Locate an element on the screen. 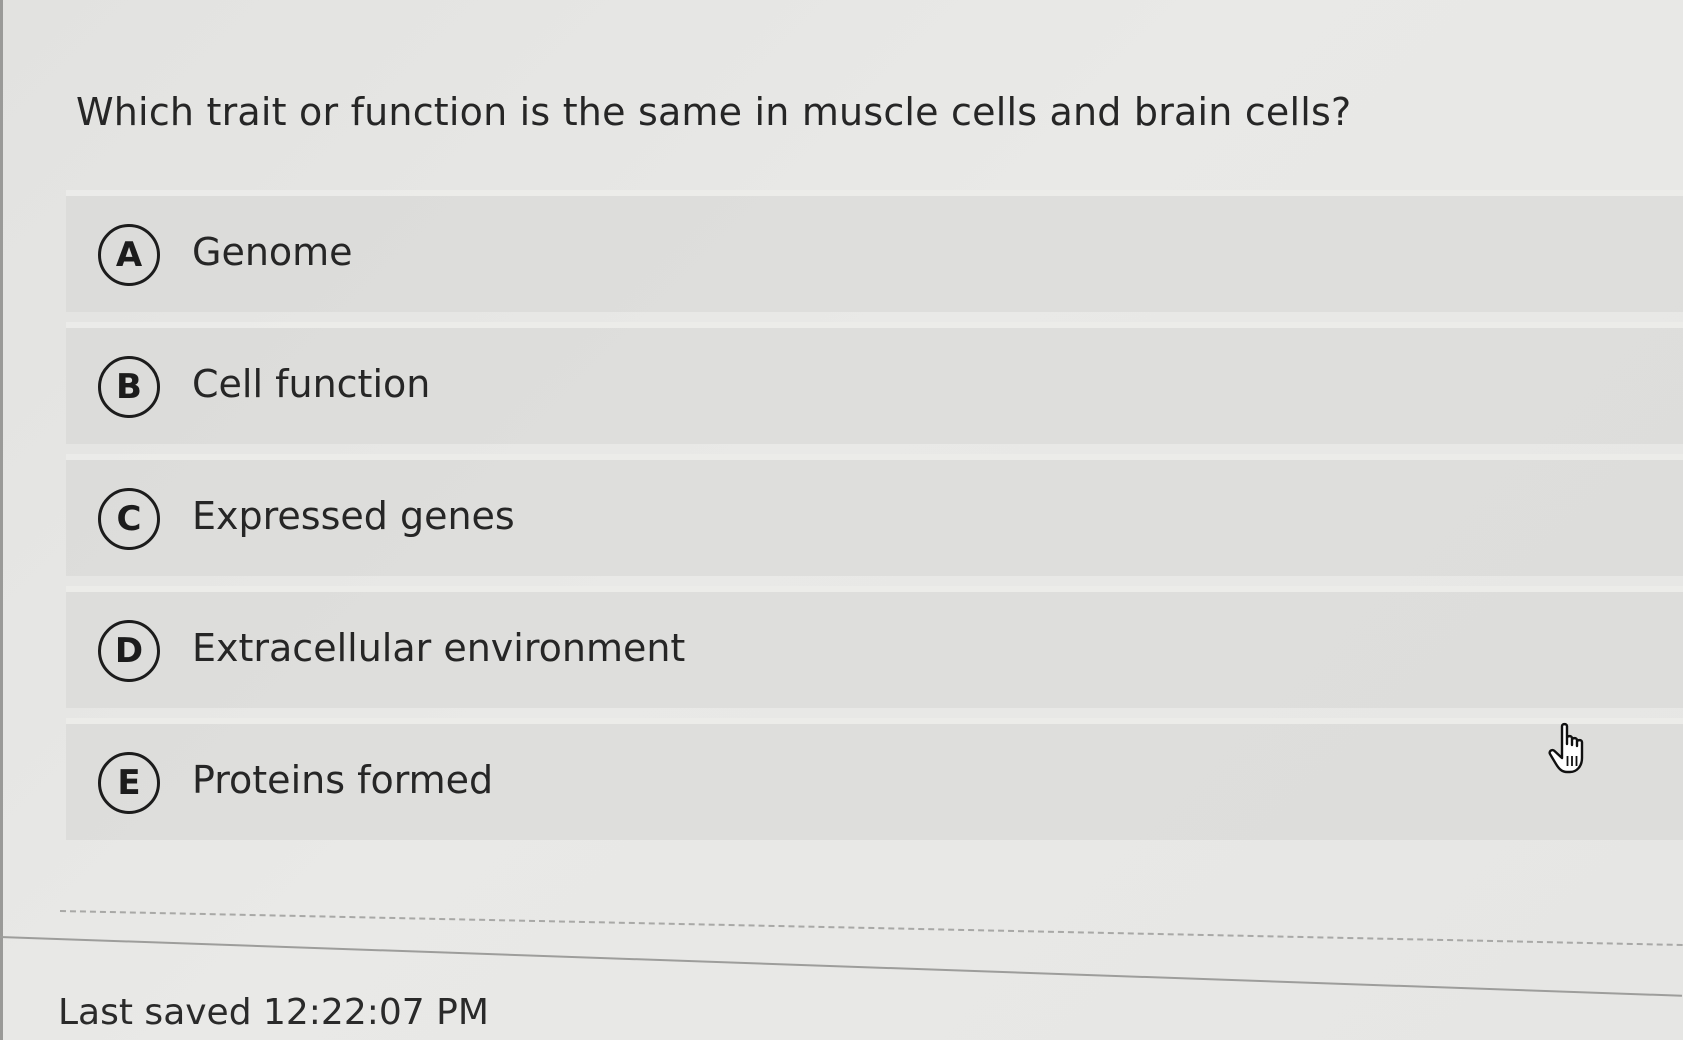 The image size is (1683, 1040). last-saved-status: Last saved 12:22:07 PM is located at coordinates (273, 1012).